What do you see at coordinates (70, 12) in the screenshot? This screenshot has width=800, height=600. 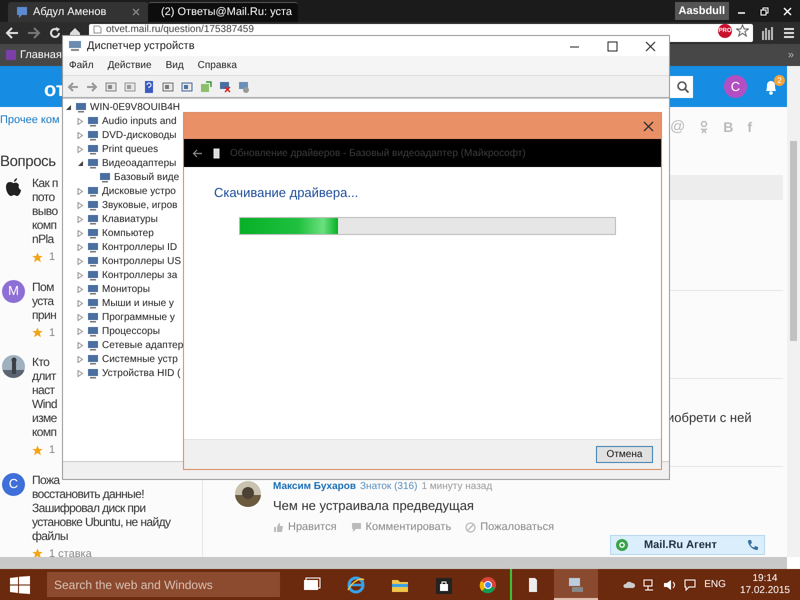 I see `tab-title: Абдул Аменов` at bounding box center [70, 12].